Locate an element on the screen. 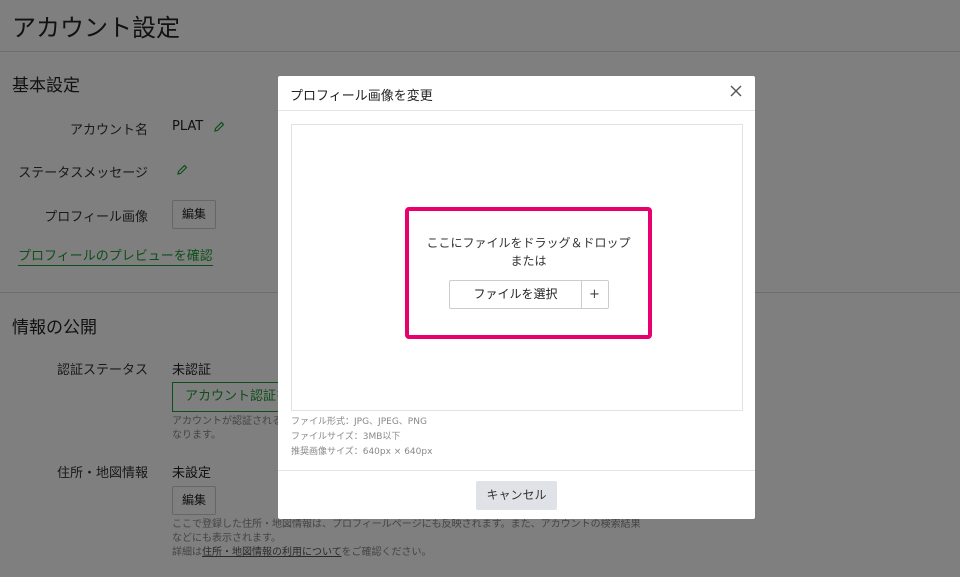 The width and height of the screenshot is (960, 577). drop-text-line: ここにファイルをドラッグ＆ドロップ is located at coordinates (528, 243).